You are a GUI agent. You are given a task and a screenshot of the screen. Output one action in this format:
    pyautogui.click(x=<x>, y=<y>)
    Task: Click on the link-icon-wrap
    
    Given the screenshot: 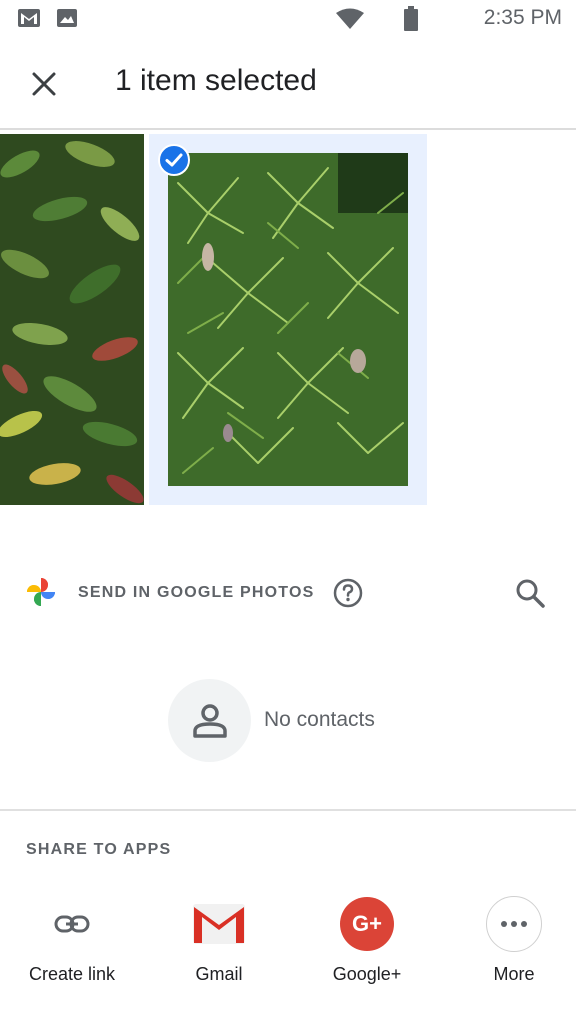 What is the action you would take?
    pyautogui.click(x=72, y=924)
    